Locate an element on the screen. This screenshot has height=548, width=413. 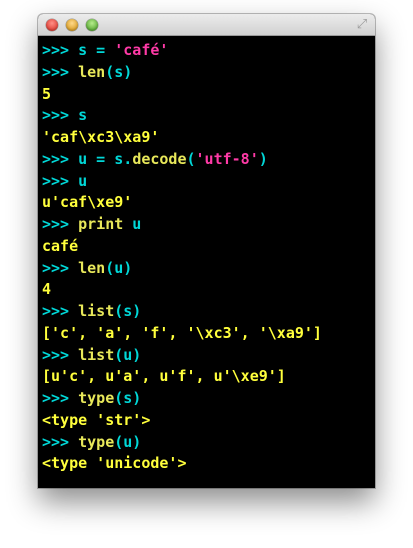
title-bar: ⤢ is located at coordinates (206, 25).